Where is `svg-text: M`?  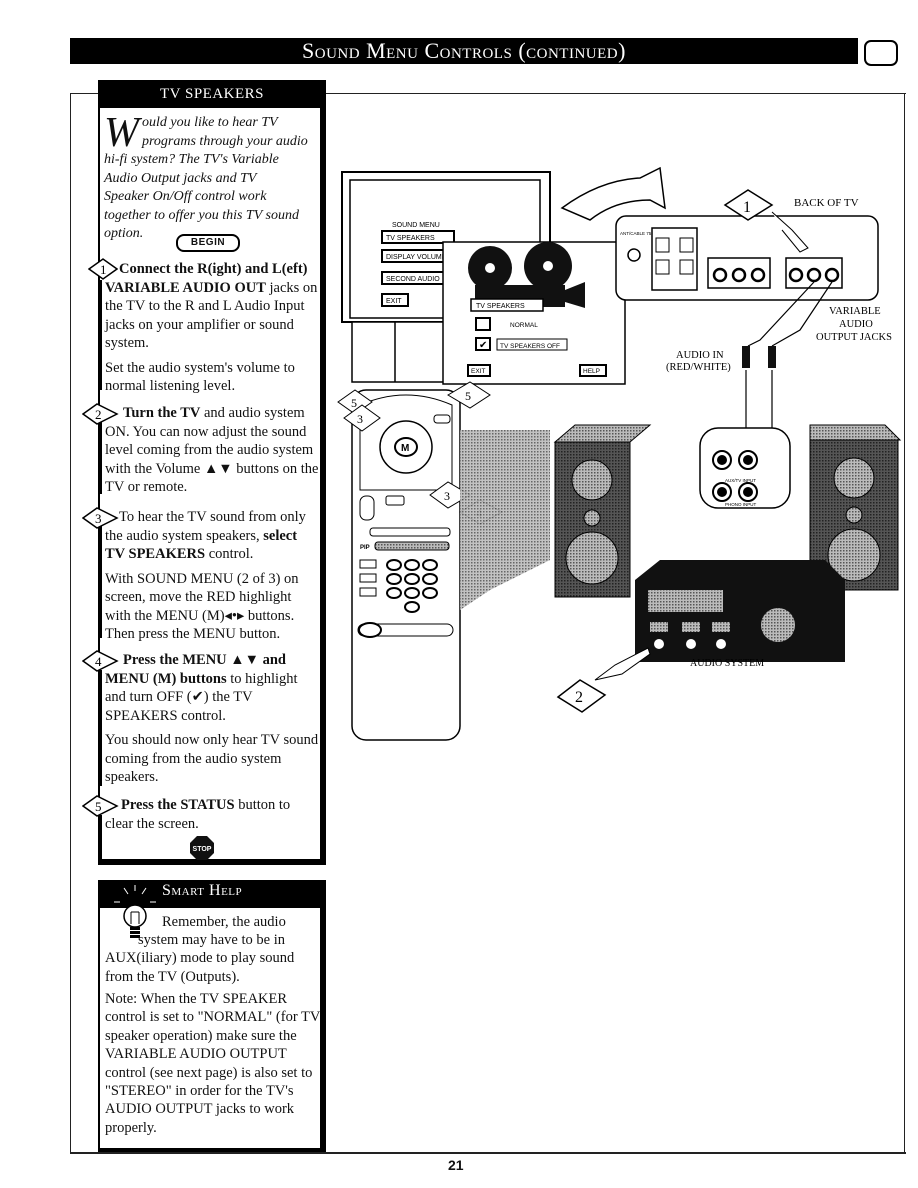
svg-text: M is located at coordinates (405, 448).